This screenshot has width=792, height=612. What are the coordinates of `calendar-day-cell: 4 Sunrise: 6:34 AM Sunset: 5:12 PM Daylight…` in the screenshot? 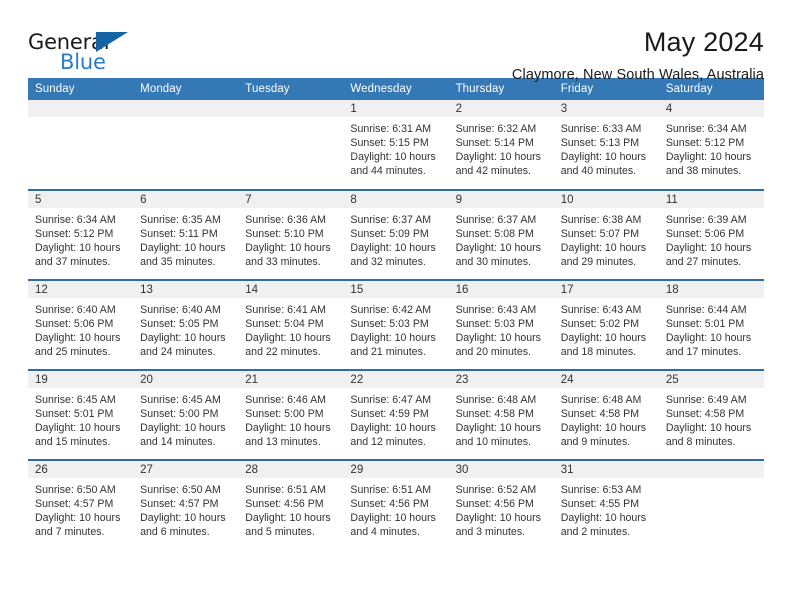 It's located at (711, 145).